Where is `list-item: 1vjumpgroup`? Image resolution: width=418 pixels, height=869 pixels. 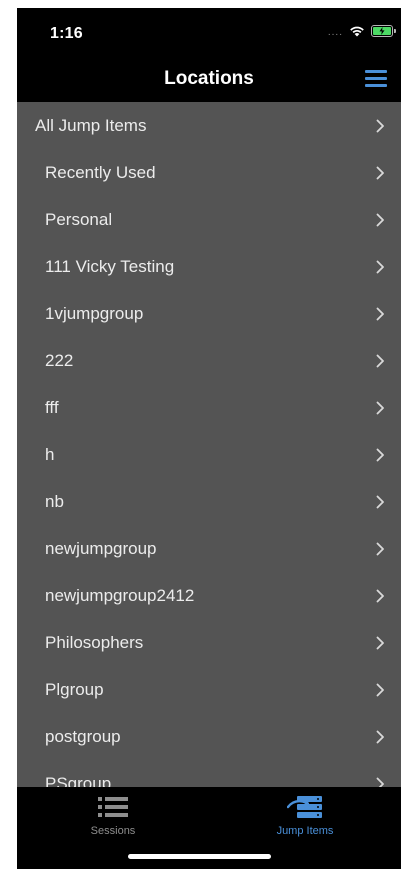
list-item: 1vjumpgroup is located at coordinates (209, 313).